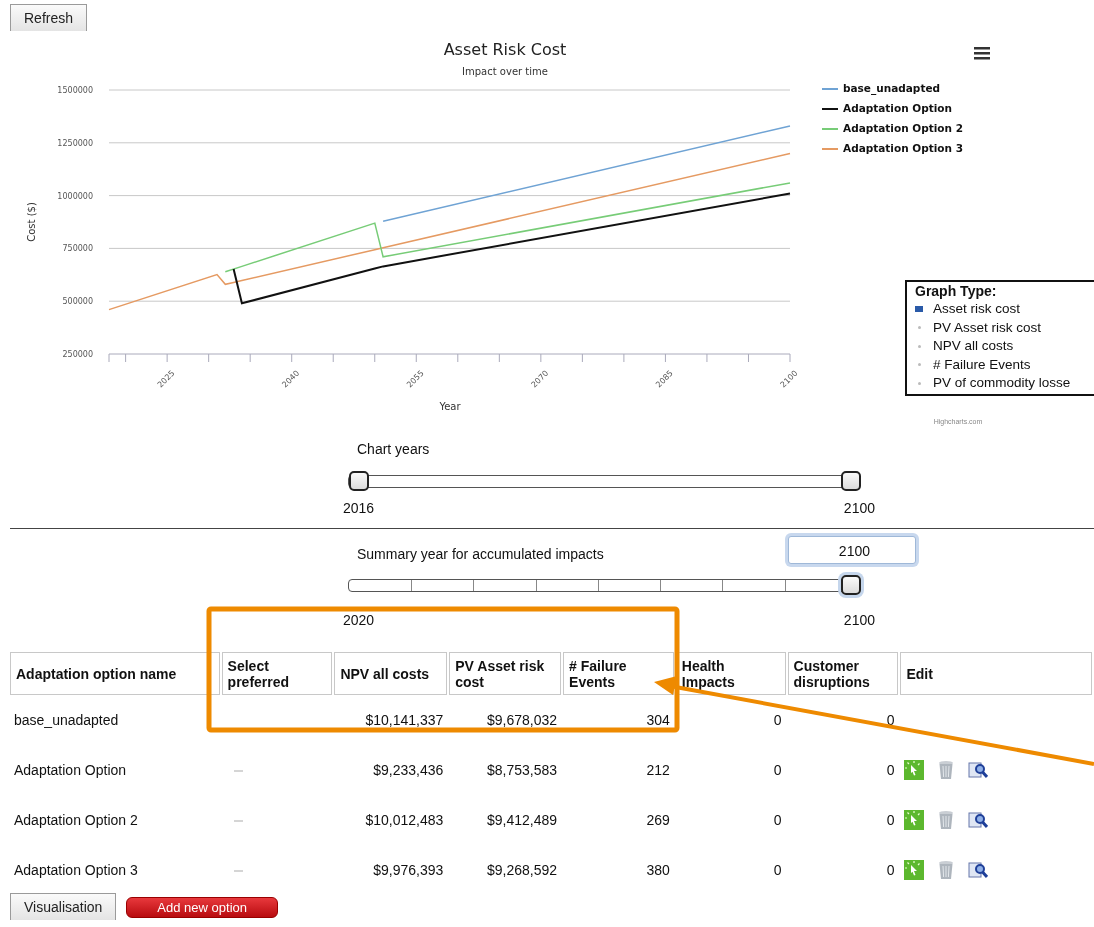 This screenshot has width=1094, height=927. What do you see at coordinates (505, 673) in the screenshot?
I see `column-header: PV Asset risk cost` at bounding box center [505, 673].